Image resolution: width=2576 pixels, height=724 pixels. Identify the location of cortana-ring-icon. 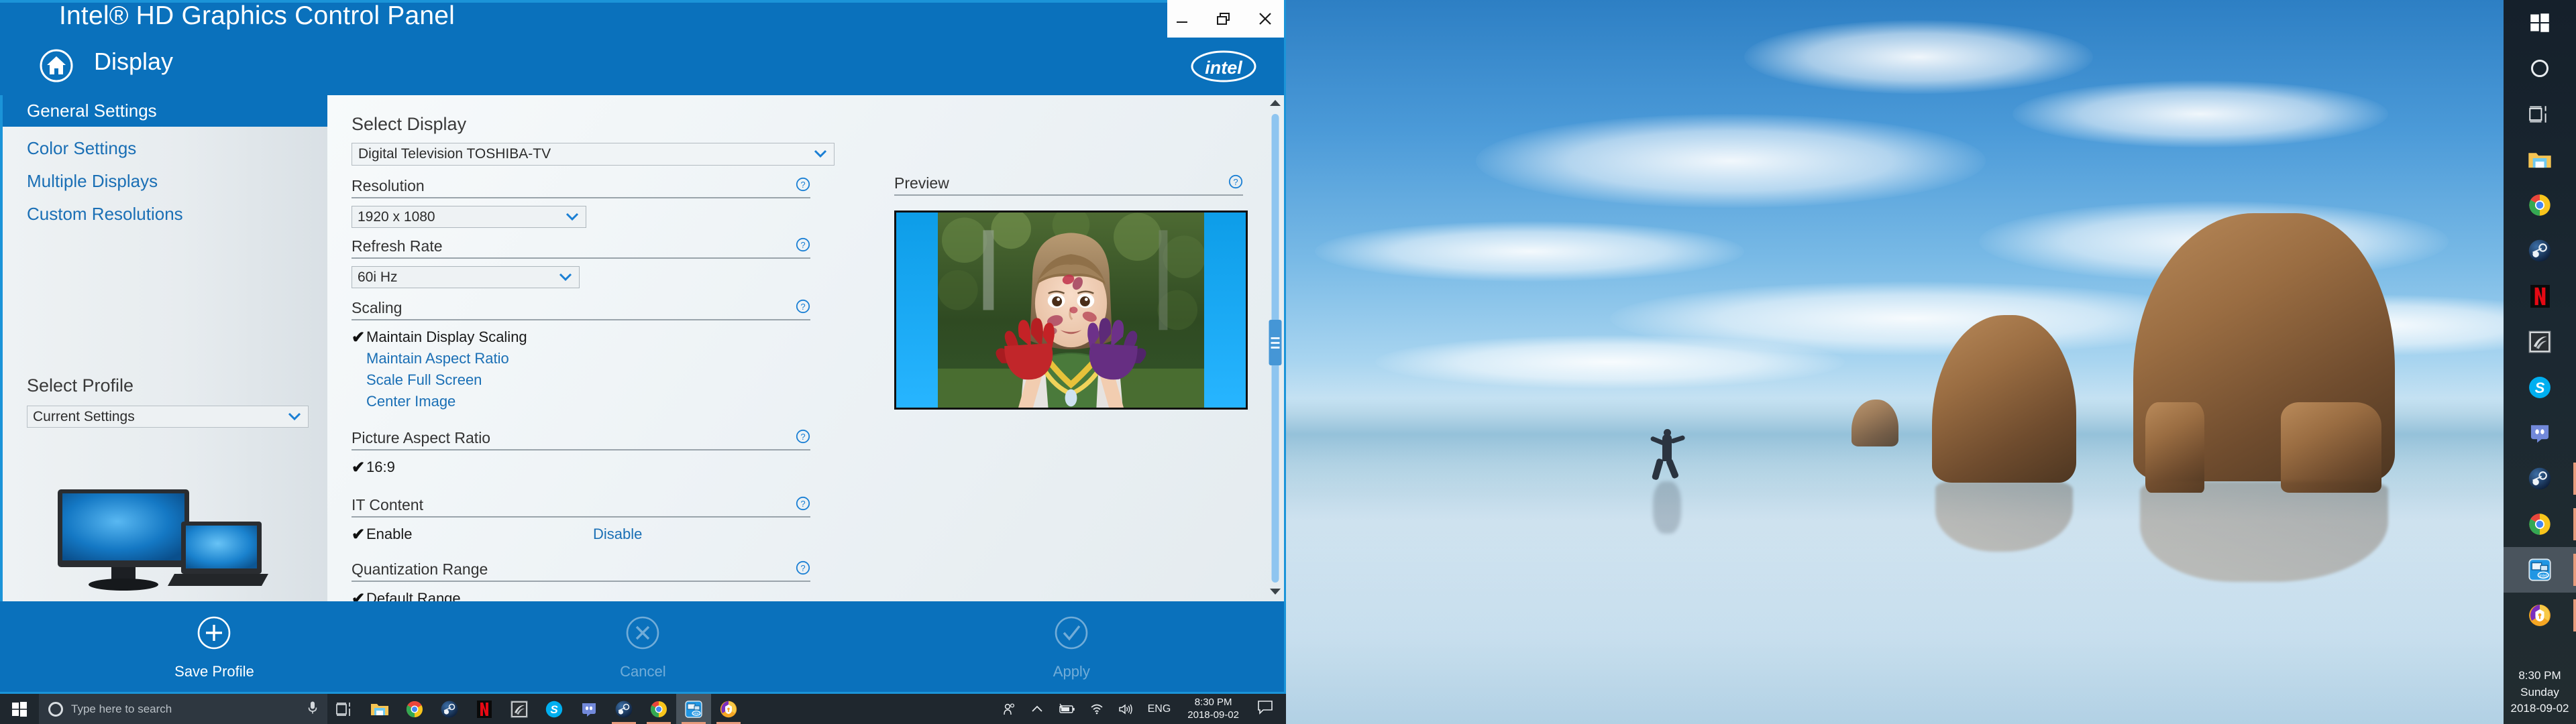
(2540, 68).